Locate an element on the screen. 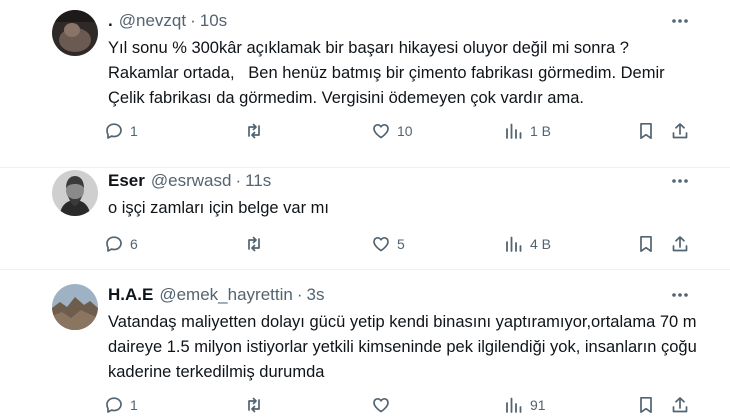 The width and height of the screenshot is (730, 420). like-count: 5 is located at coordinates (401, 244).